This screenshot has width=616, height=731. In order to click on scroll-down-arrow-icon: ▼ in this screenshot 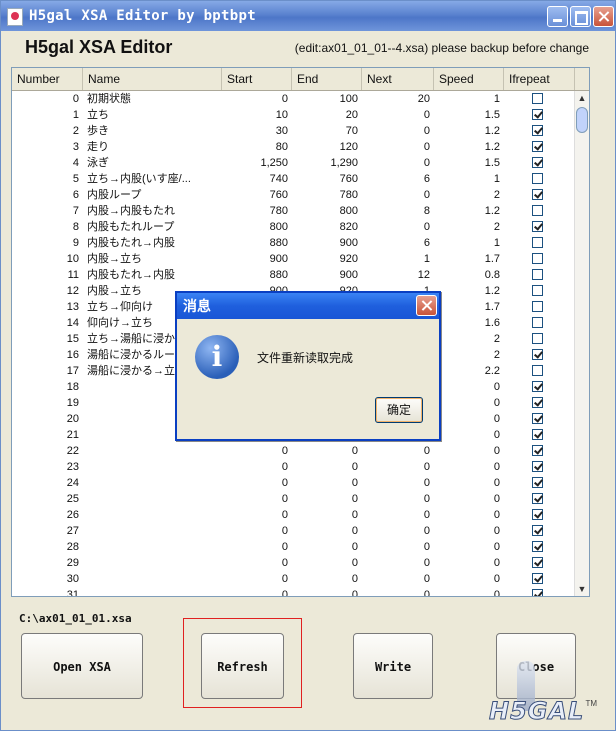, I will do `click(582, 589)`.